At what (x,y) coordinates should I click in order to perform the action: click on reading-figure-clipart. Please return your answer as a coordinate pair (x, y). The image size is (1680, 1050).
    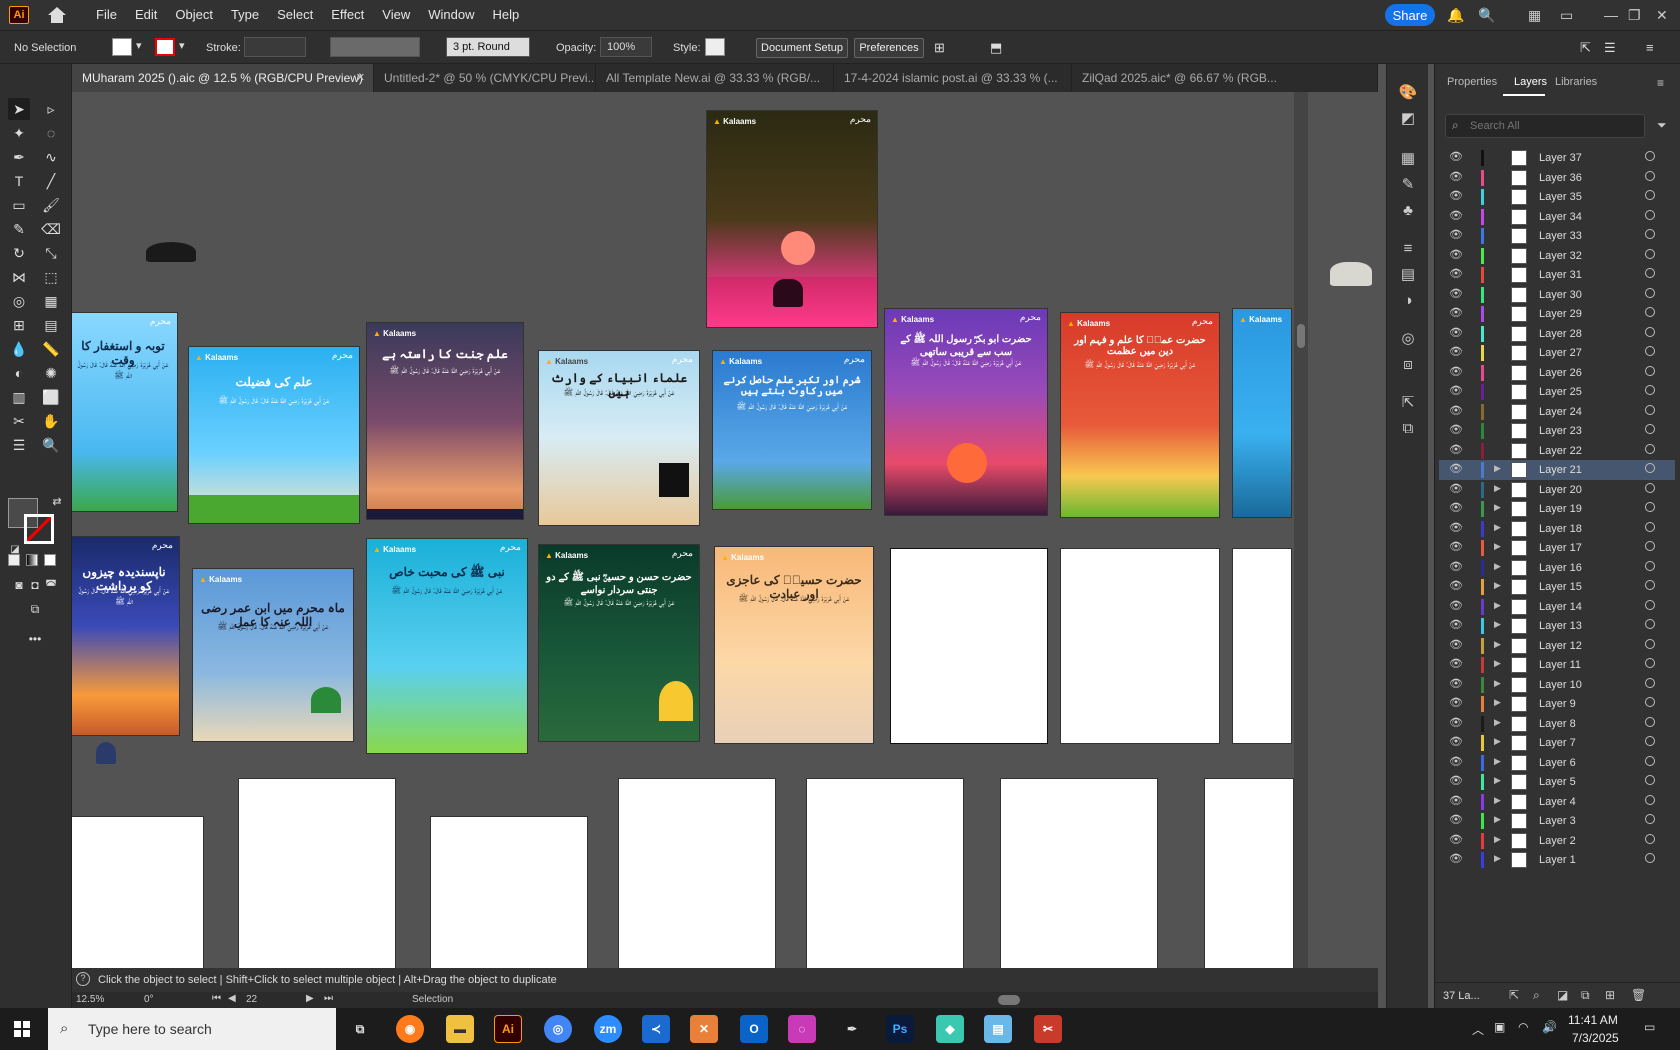
    Looking at the image, I should click on (106, 753).